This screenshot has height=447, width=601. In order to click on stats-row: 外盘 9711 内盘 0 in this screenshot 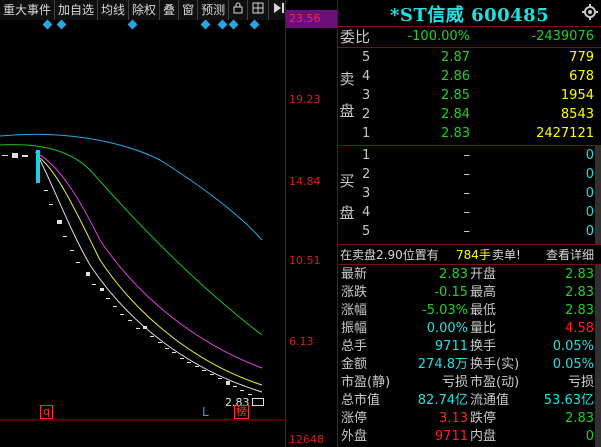, I will do `click(467, 436)`.